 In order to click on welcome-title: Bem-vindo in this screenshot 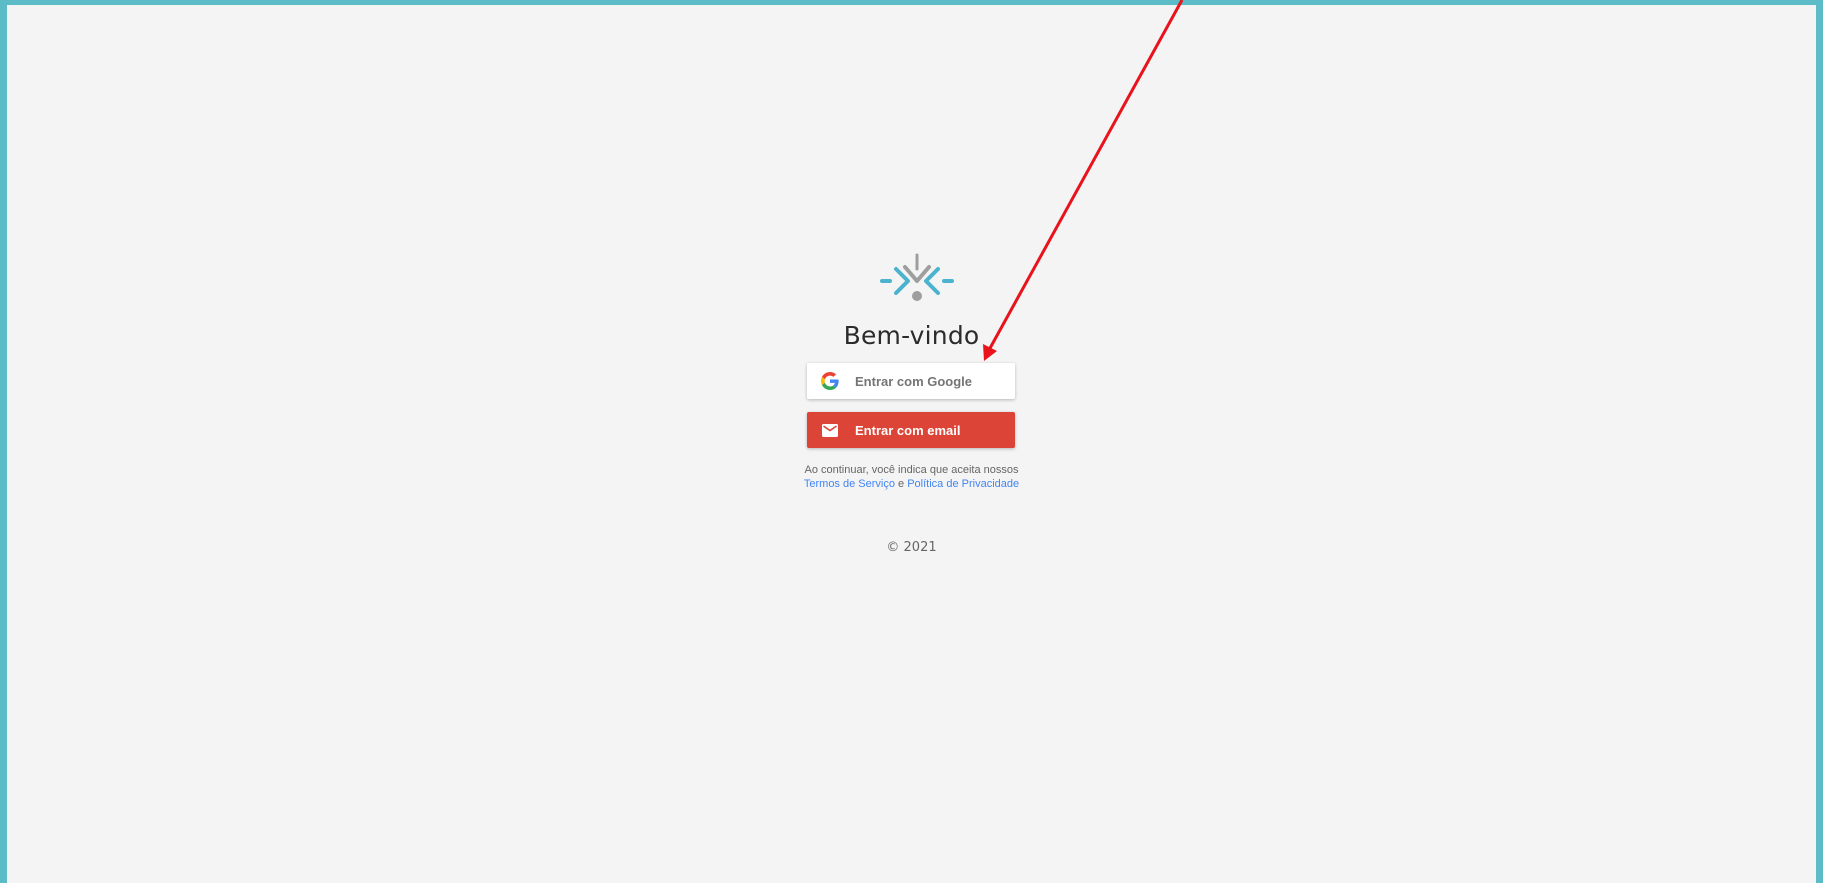, I will do `click(911, 335)`.